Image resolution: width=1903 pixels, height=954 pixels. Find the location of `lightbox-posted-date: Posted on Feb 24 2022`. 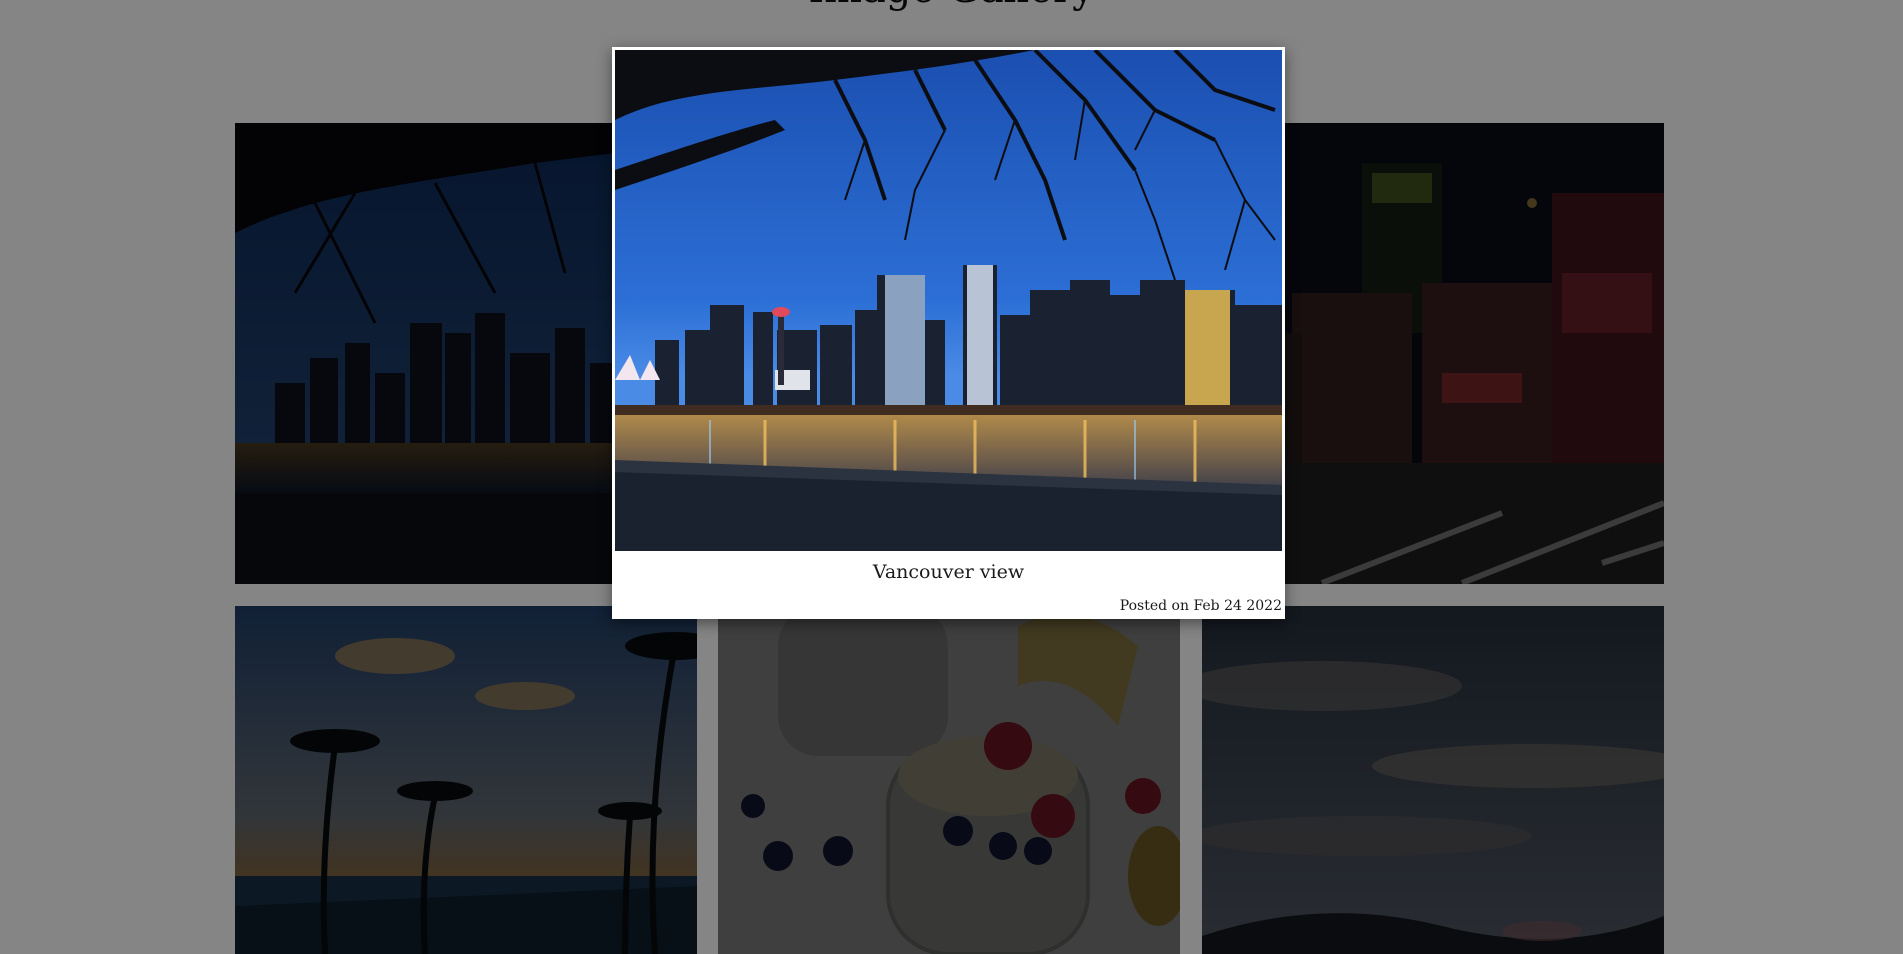

lightbox-posted-date: Posted on Feb 24 2022 is located at coordinates (1200, 606).